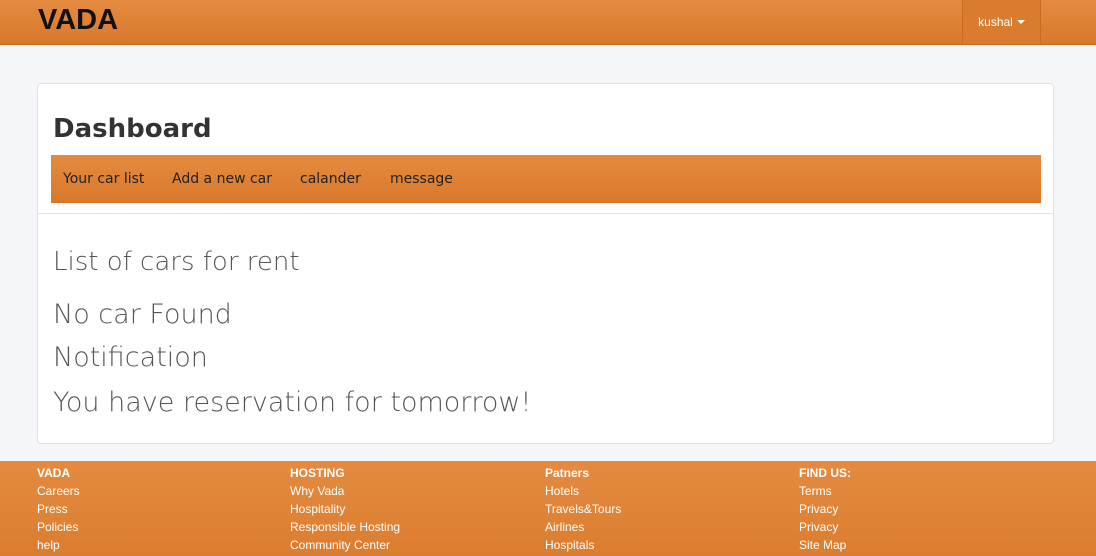 This screenshot has width=1096, height=556. I want to click on brand-logo: VADA, so click(78, 20).